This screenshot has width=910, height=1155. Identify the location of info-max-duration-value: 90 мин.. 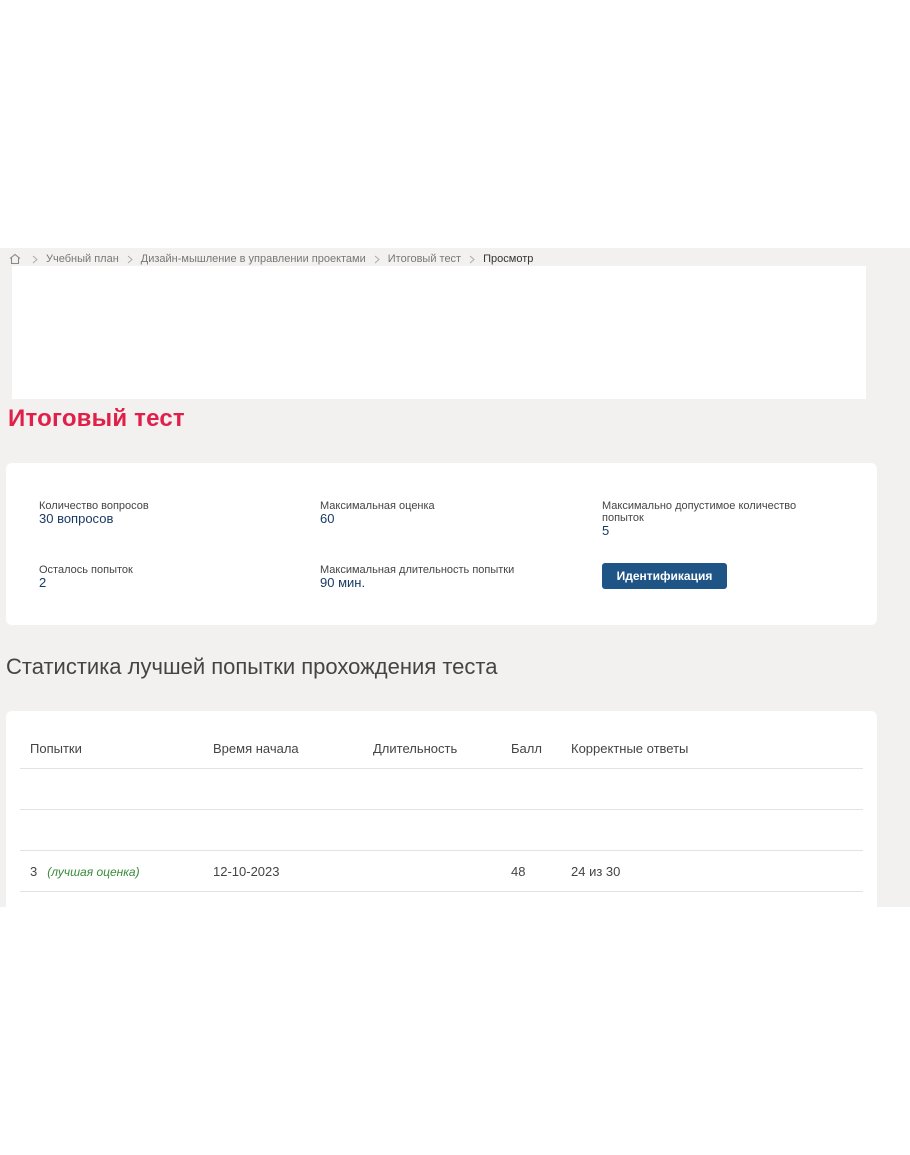
(343, 582).